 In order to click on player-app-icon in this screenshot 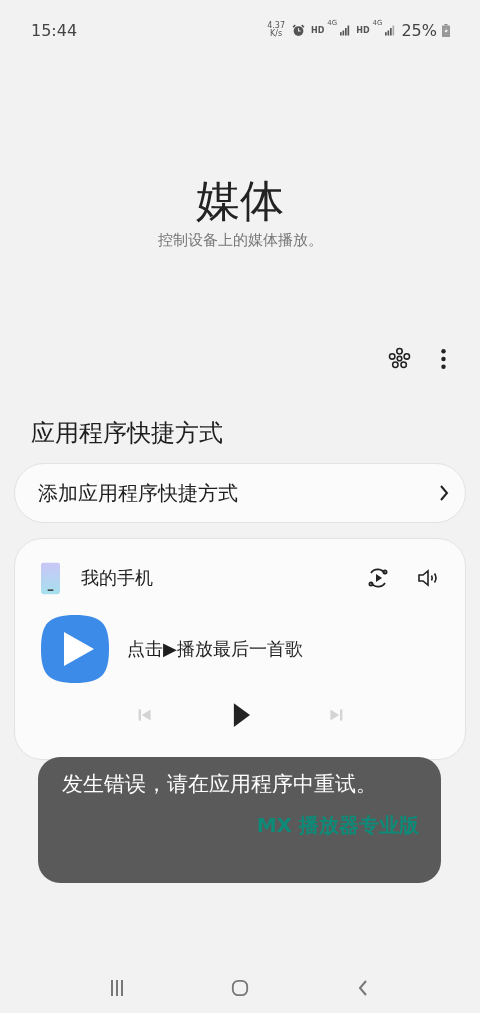, I will do `click(75, 649)`.